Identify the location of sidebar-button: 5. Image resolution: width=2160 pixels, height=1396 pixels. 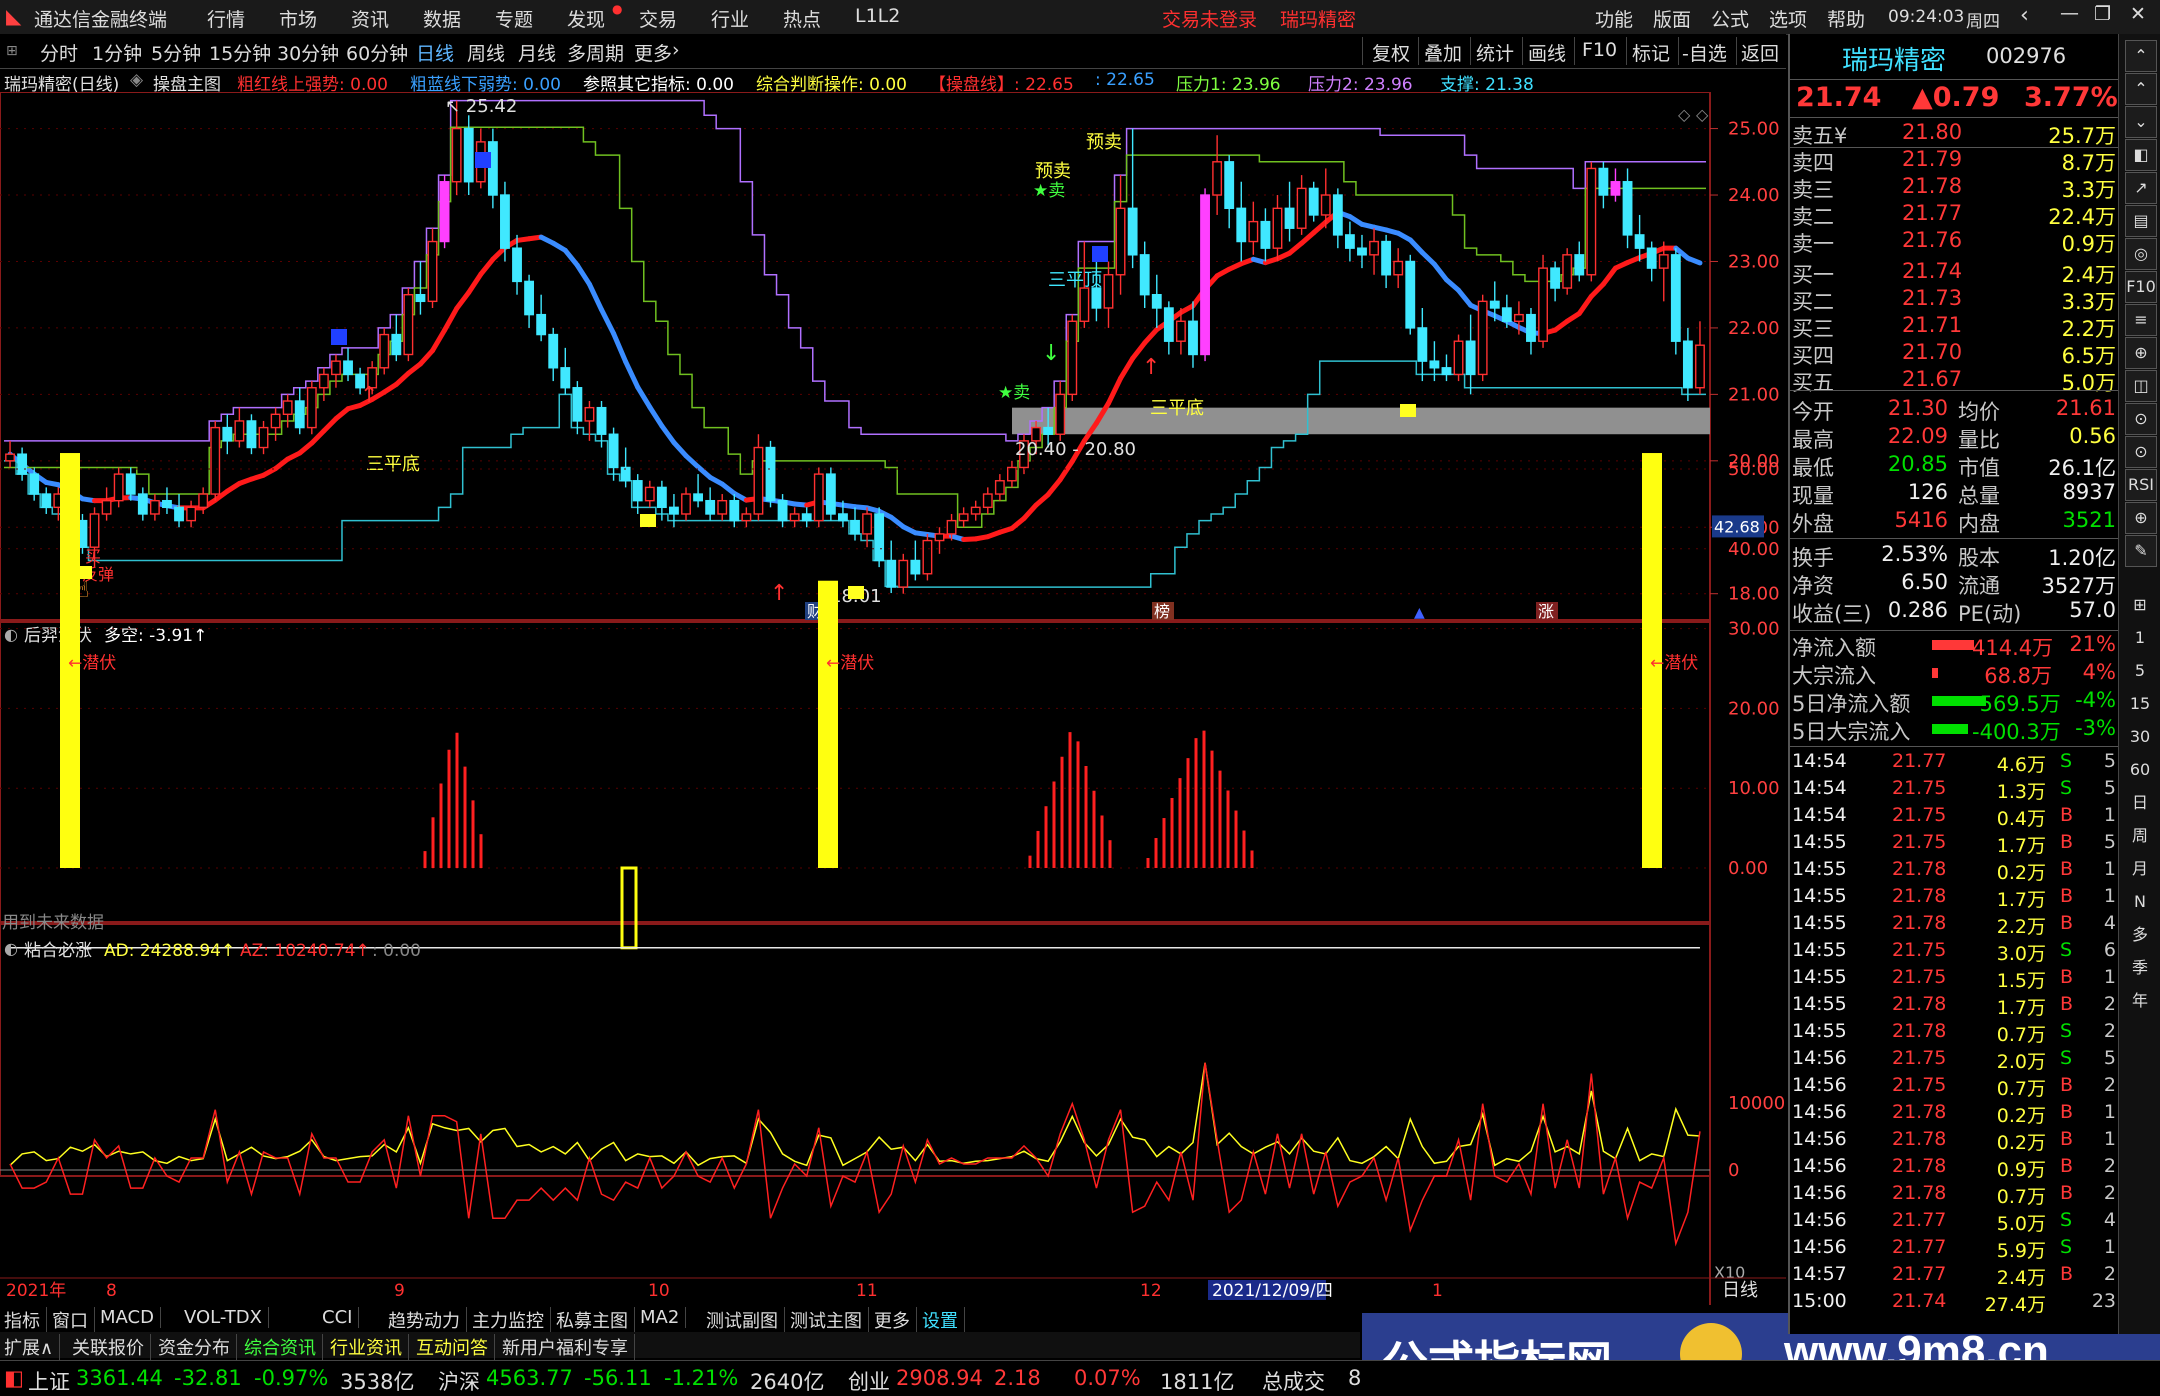
(2140, 671).